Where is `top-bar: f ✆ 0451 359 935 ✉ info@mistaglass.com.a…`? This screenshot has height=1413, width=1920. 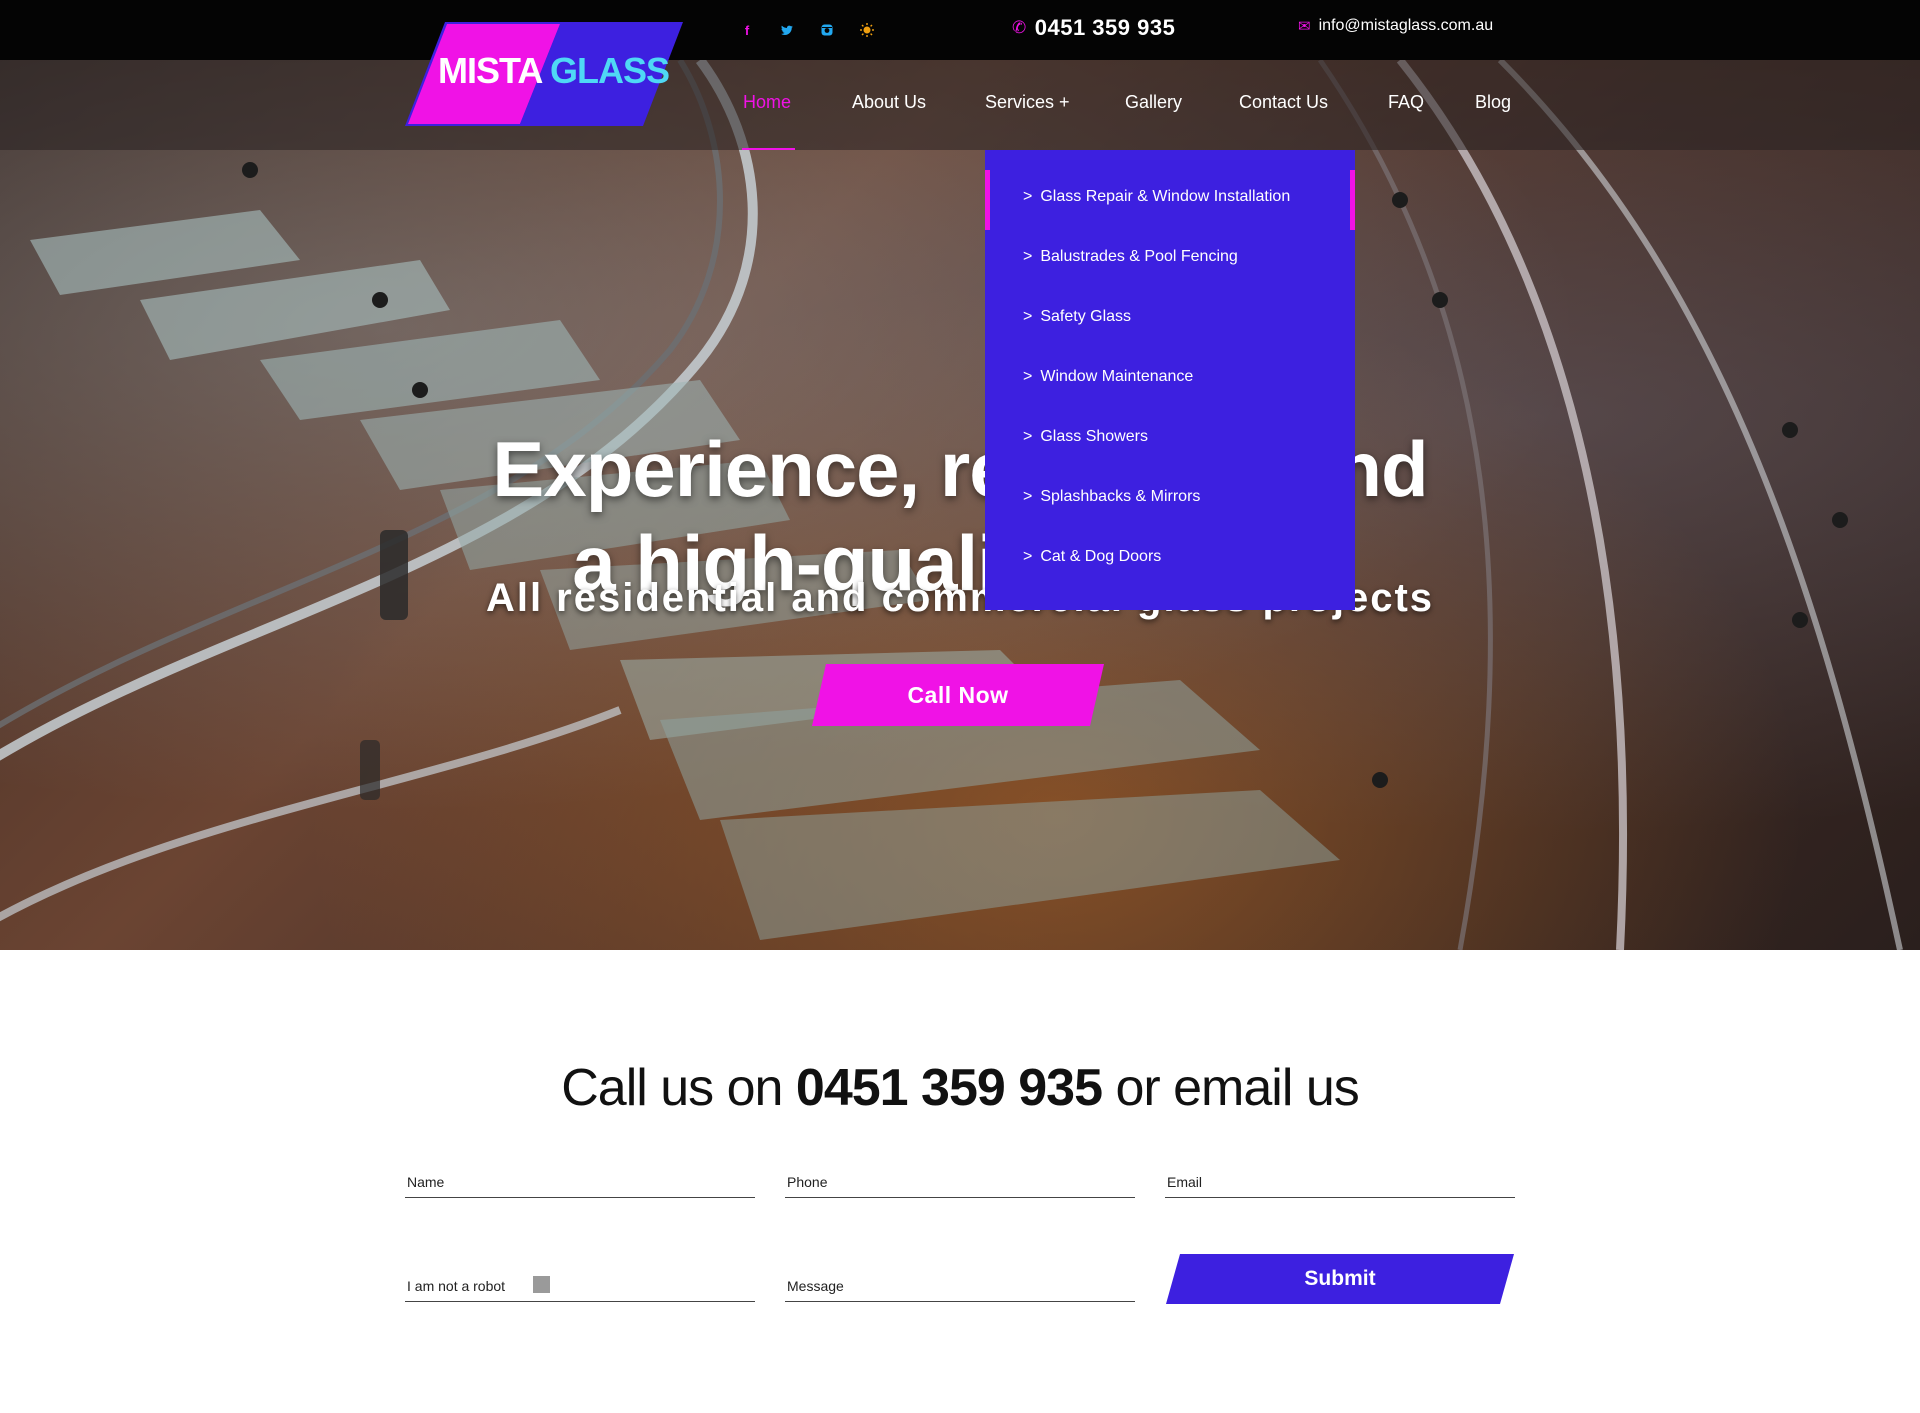
top-bar: f ✆ 0451 359 935 ✉ info@mistaglass.com.a… is located at coordinates (960, 30).